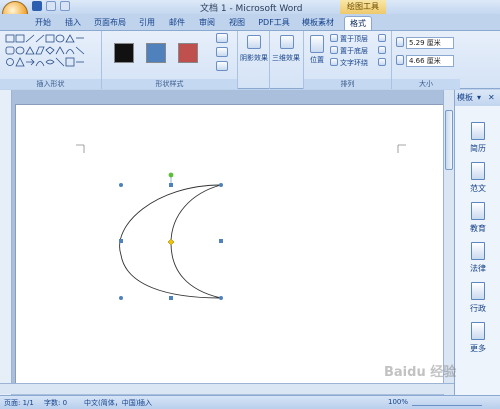 The width and height of the screenshot is (500, 409). I want to click on group-insert-shapes: 插入形状, so click(51, 60).